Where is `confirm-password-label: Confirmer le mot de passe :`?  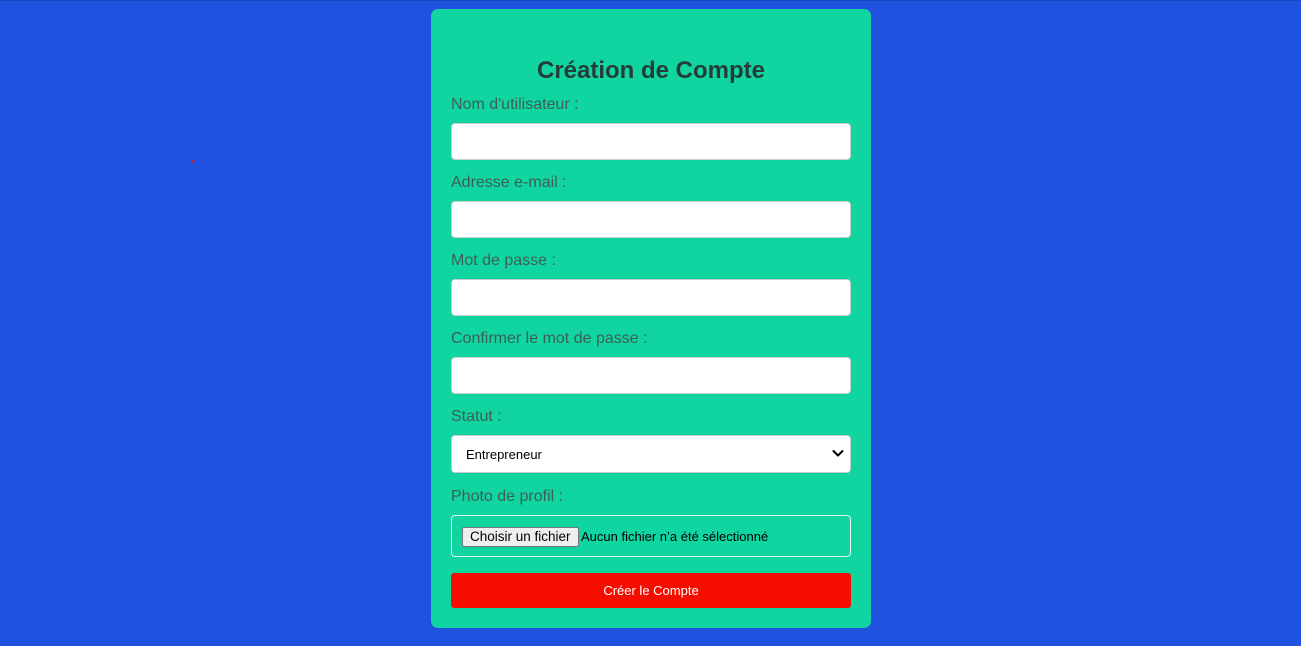
confirm-password-label: Confirmer le mot de passe : is located at coordinates (549, 338).